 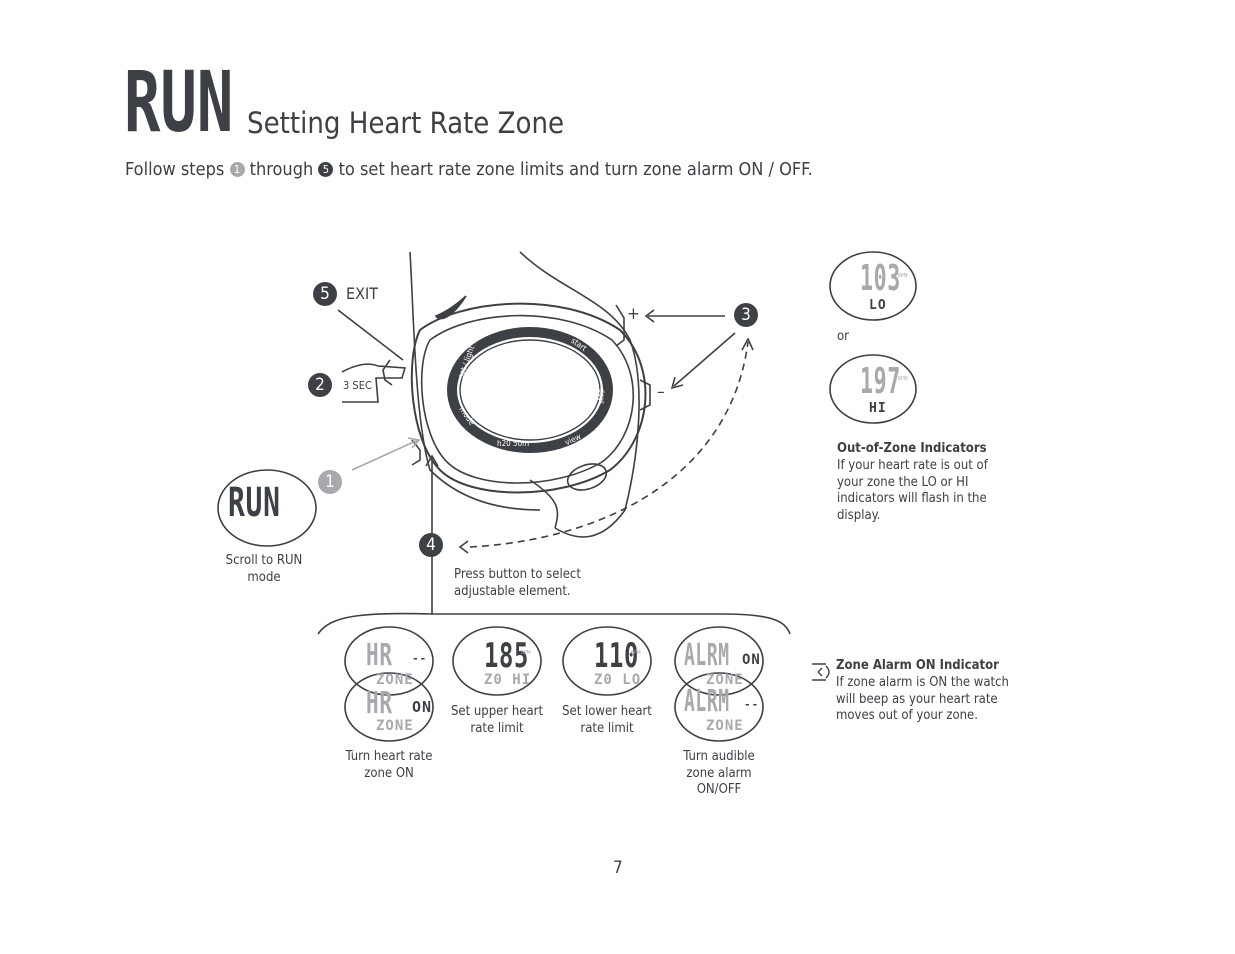 What do you see at coordinates (903, 379) in the screenshot?
I see `hi-unit: BPM` at bounding box center [903, 379].